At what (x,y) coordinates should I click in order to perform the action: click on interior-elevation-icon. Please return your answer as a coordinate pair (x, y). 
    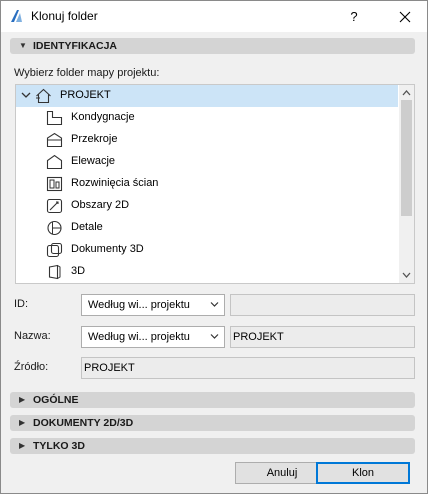
    Looking at the image, I should click on (54, 184).